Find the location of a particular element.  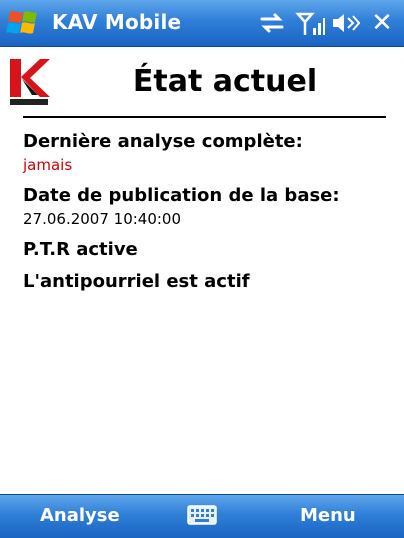

speaker-icon is located at coordinates (345, 23).